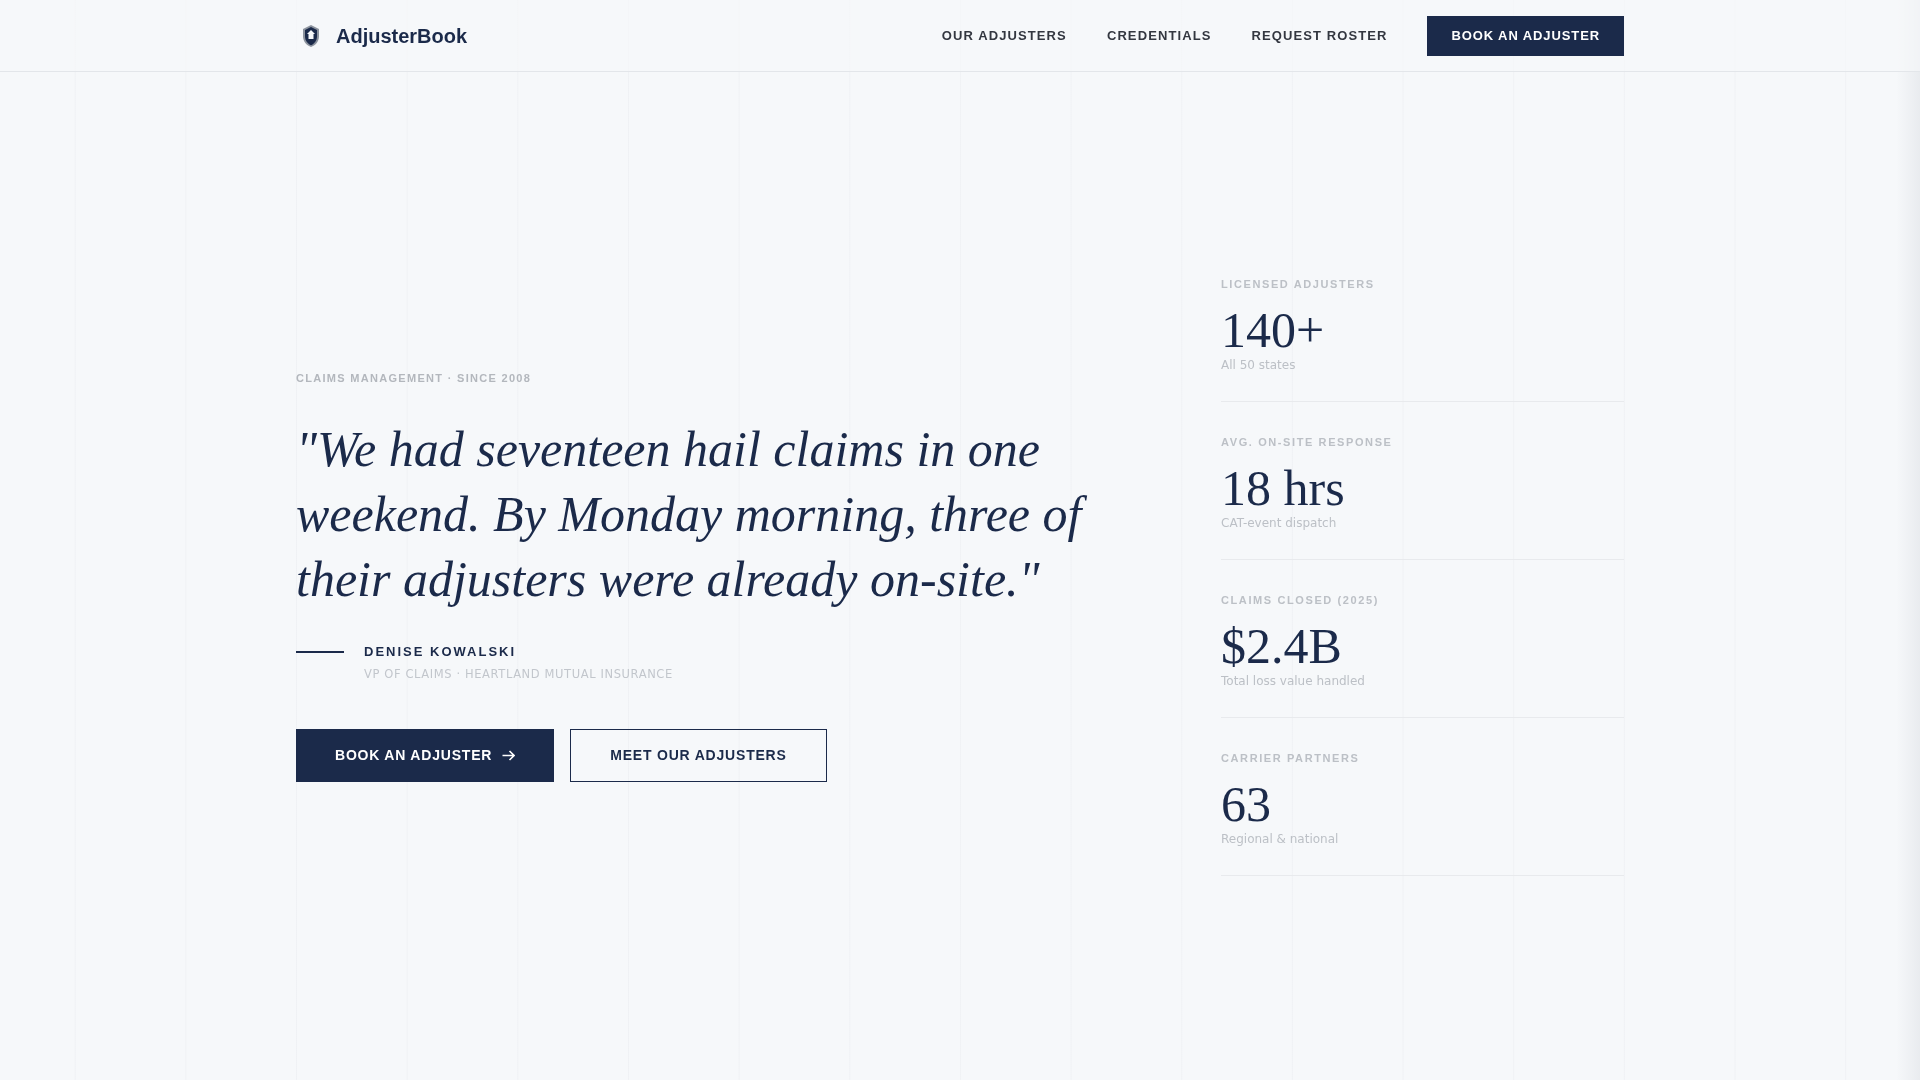  What do you see at coordinates (1004, 35) in the screenshot?
I see `nav-link: OUR ADJUSTERS` at bounding box center [1004, 35].